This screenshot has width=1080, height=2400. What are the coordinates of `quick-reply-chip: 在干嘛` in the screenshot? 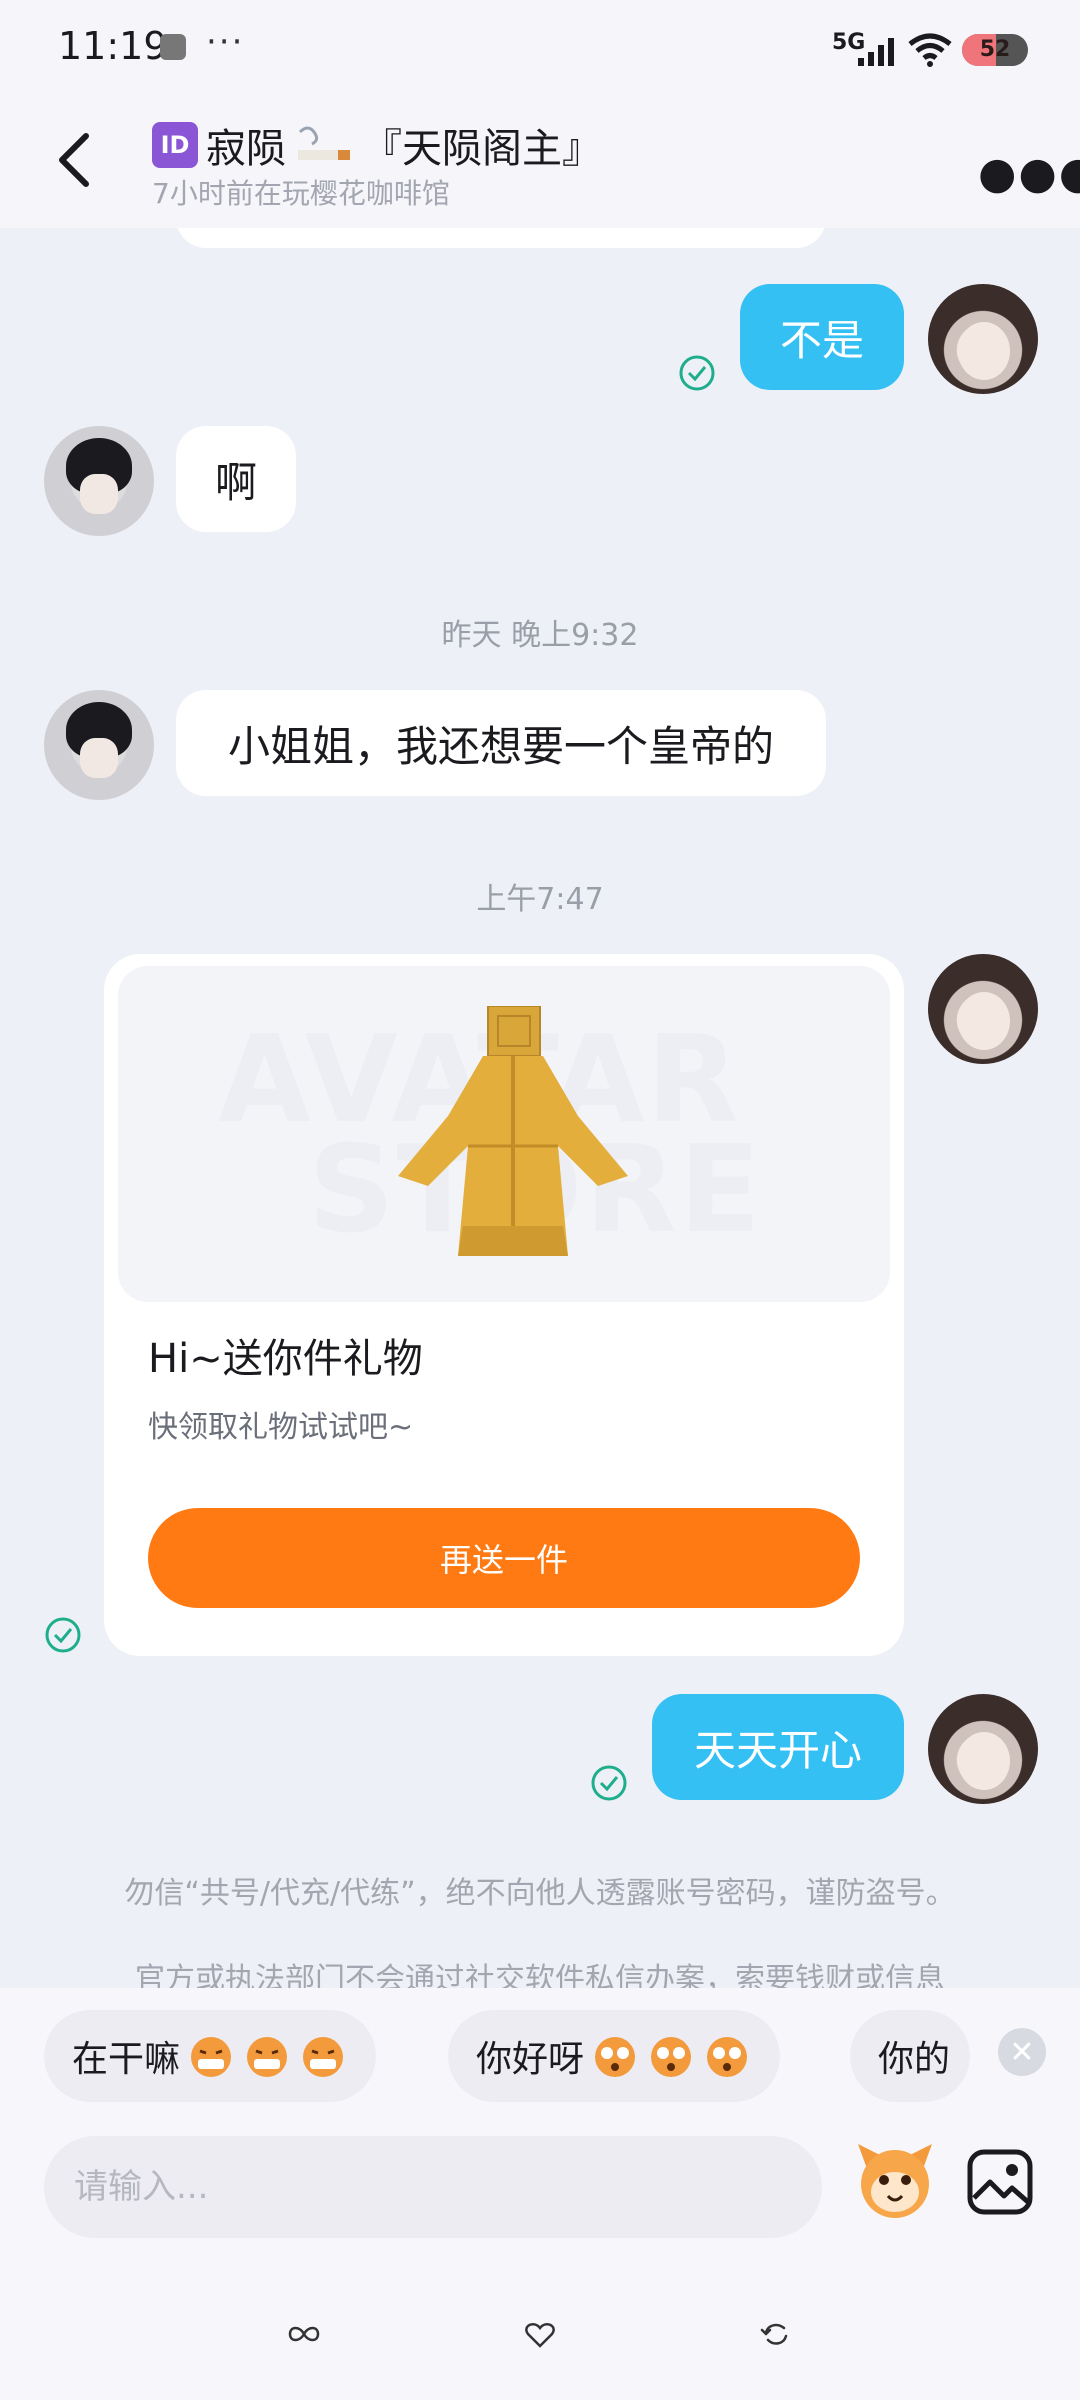 It's located at (210, 2056).